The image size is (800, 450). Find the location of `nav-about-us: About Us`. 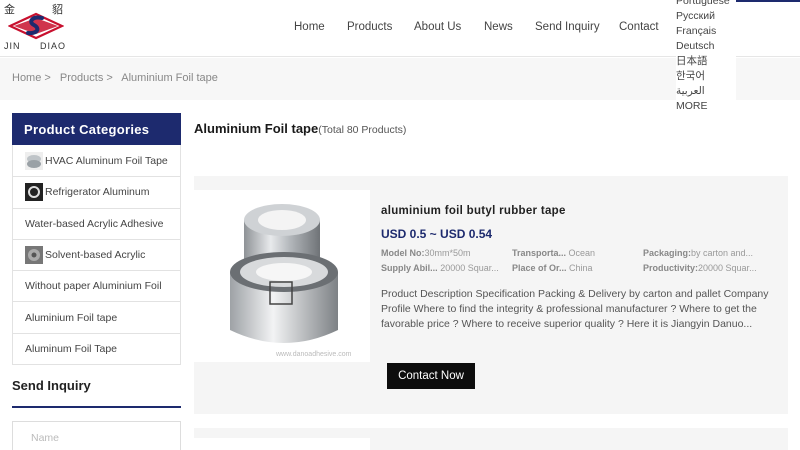

nav-about-us: About Us is located at coordinates (437, 27).